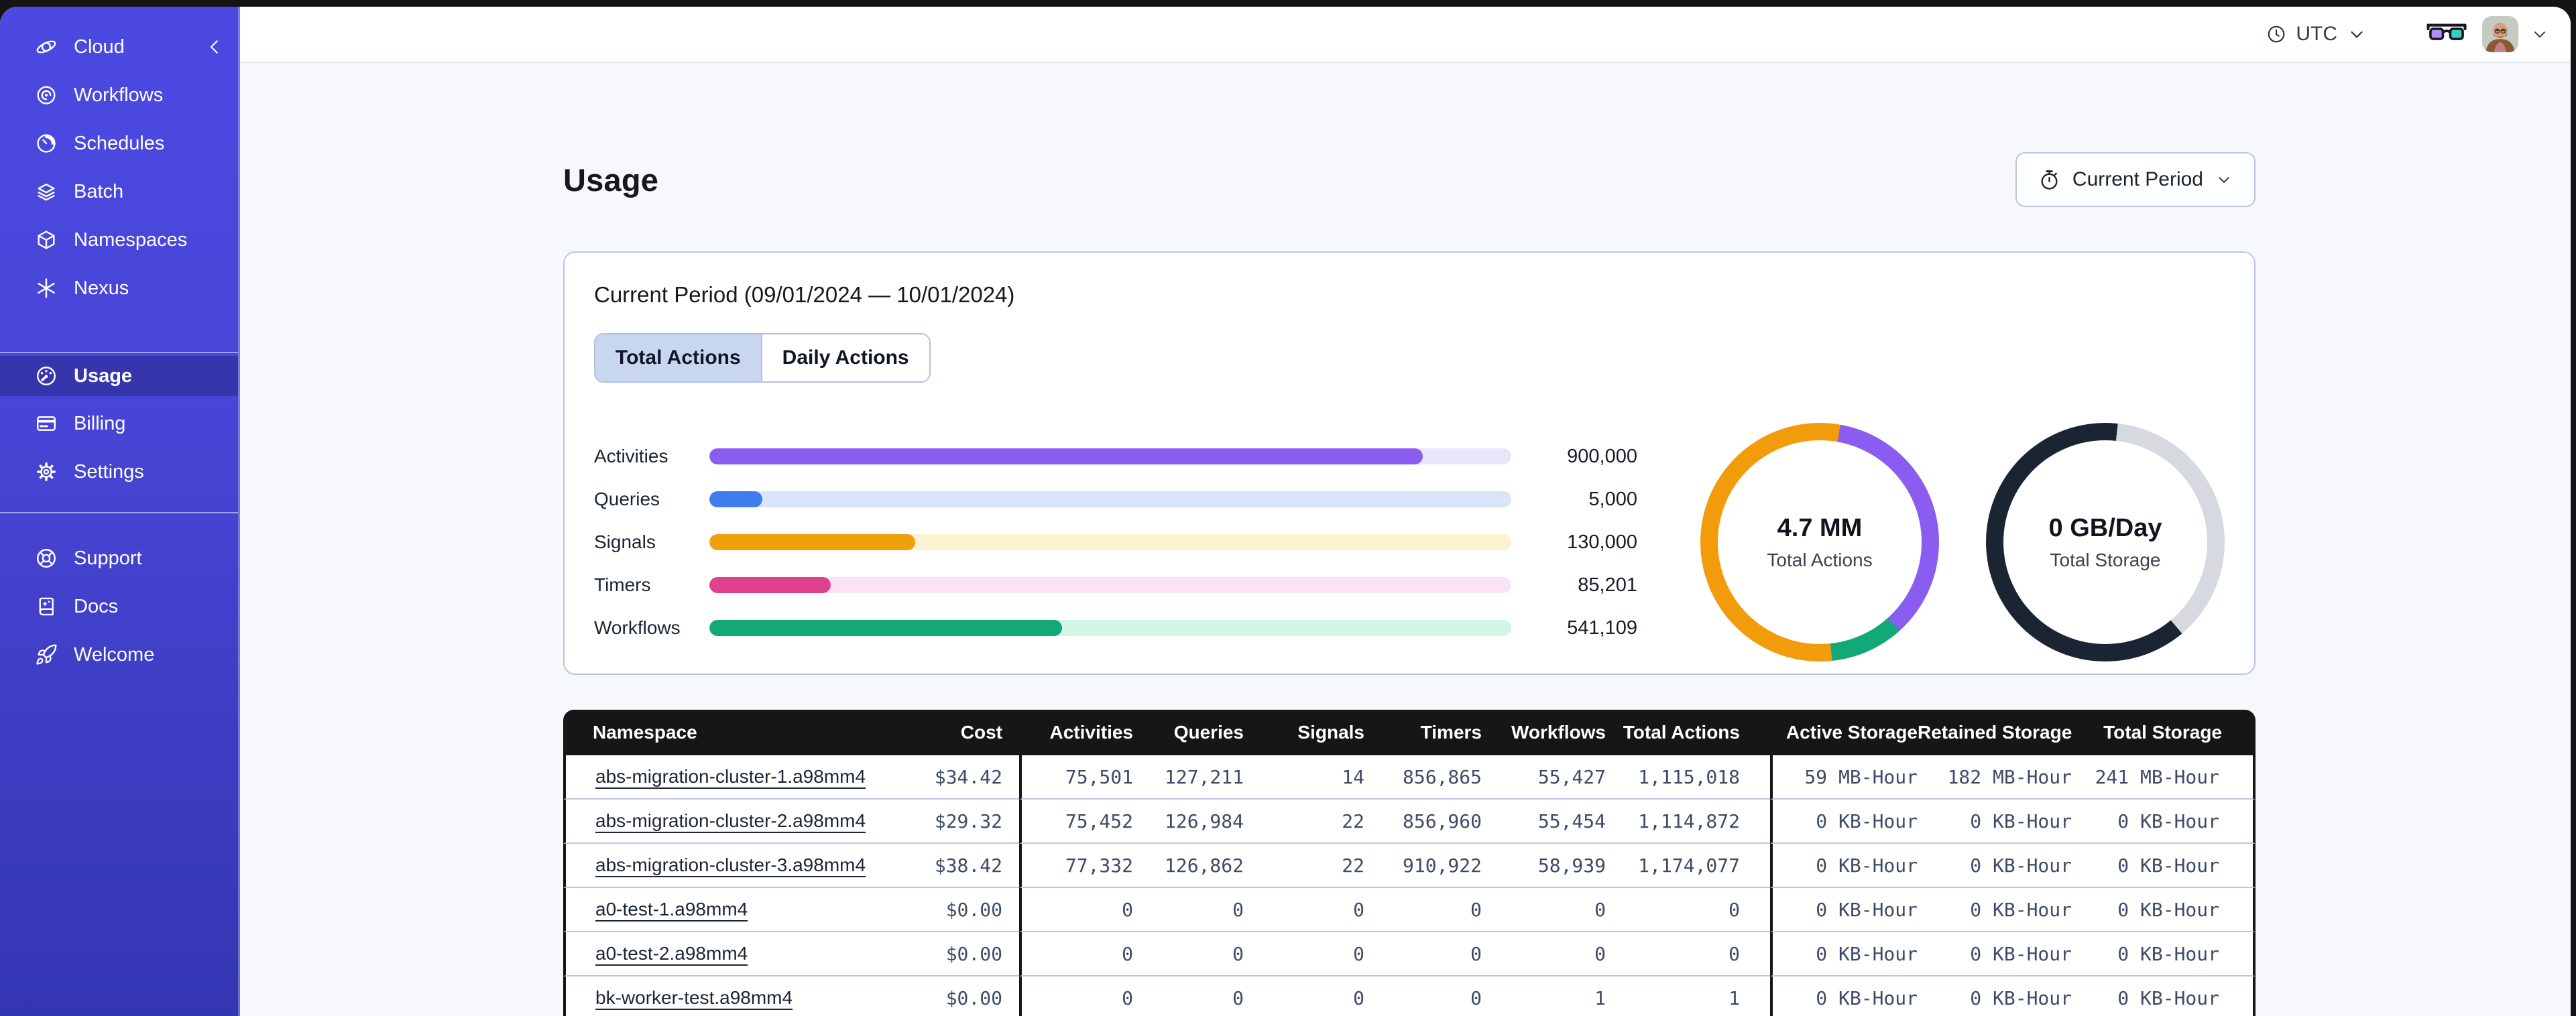  What do you see at coordinates (730, 776) in the screenshot?
I see `namespace-link: abs-migration-cluster-1.a98mm4` at bounding box center [730, 776].